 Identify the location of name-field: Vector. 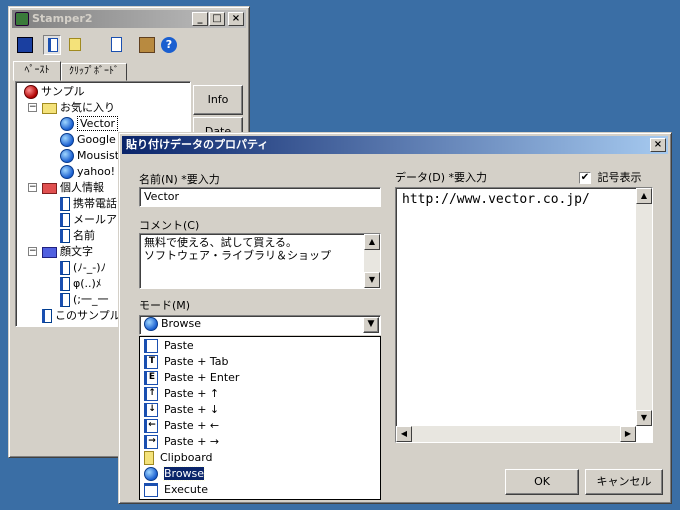
(260, 197).